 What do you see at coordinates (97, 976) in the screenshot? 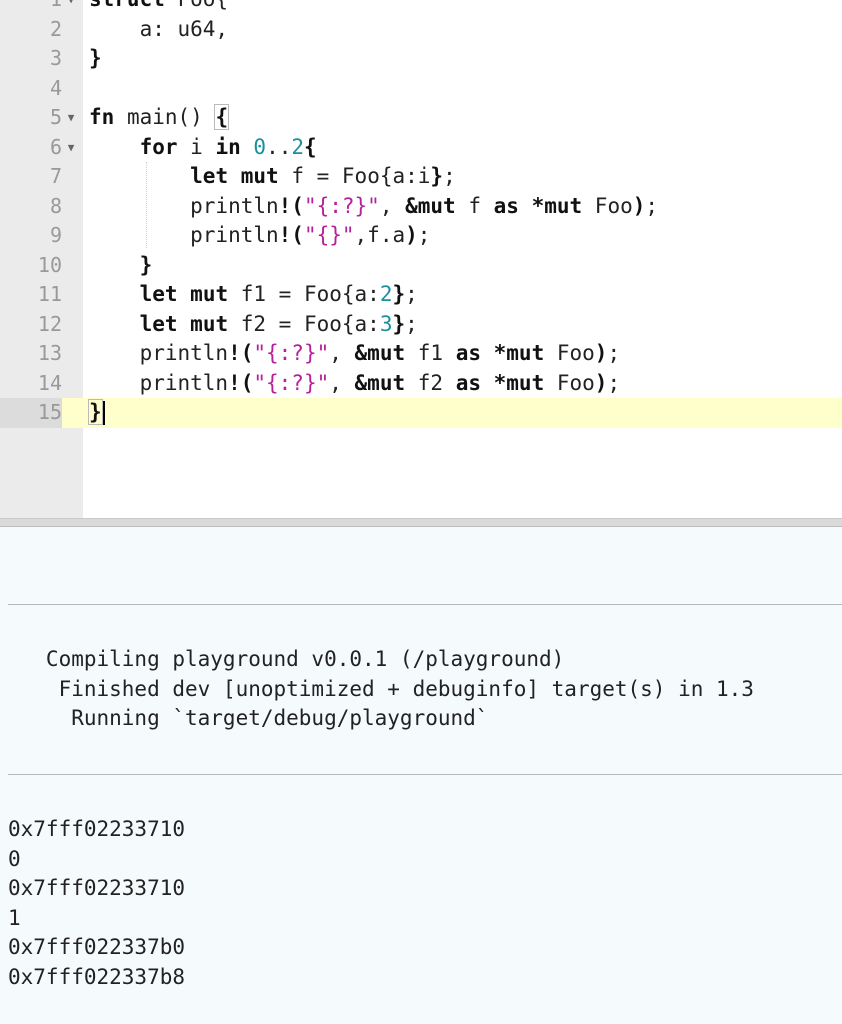
I see `stdout-line: 0x7fff022337b8` at bounding box center [97, 976].